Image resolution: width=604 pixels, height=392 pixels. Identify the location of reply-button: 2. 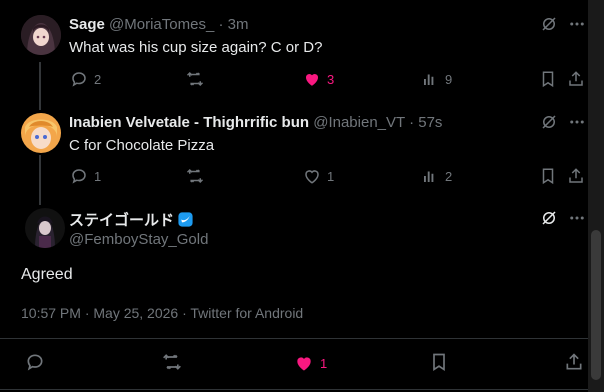
(85, 79).